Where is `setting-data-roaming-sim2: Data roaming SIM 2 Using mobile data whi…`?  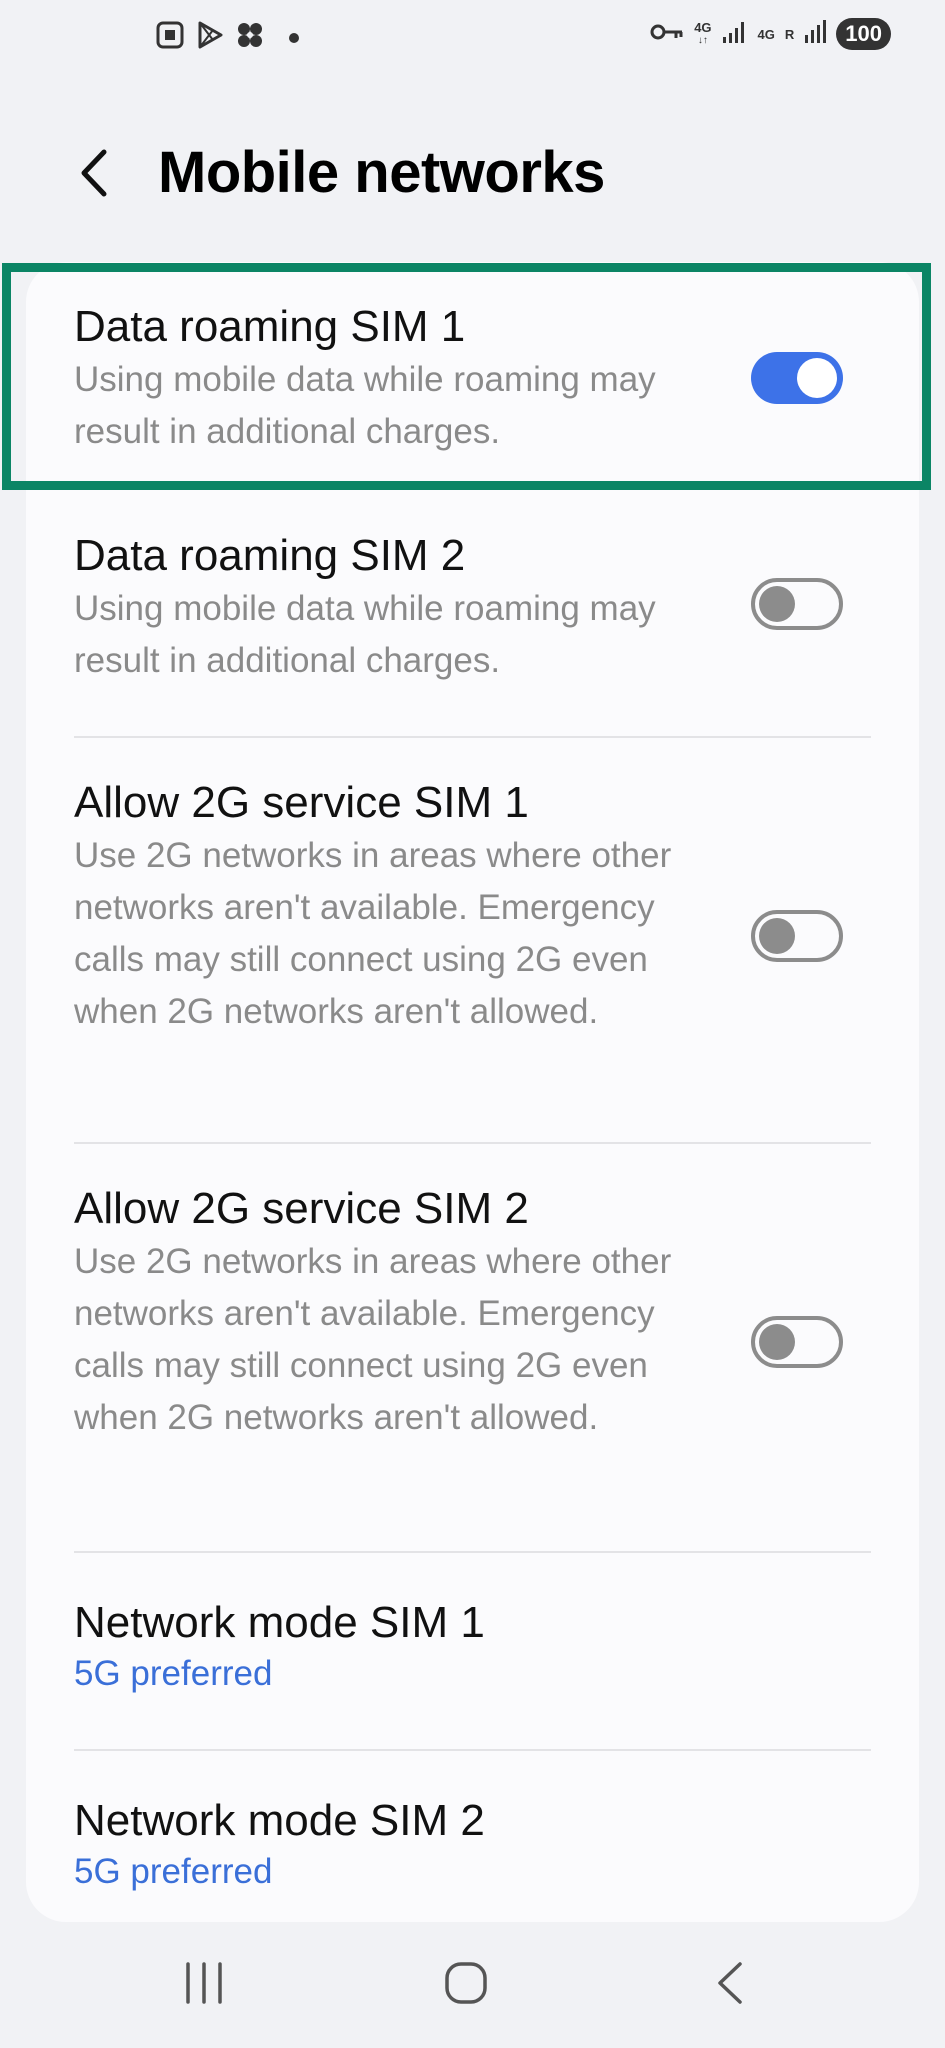
setting-data-roaming-sim2: Data roaming SIM 2 Using mobile data whi… is located at coordinates (472, 613).